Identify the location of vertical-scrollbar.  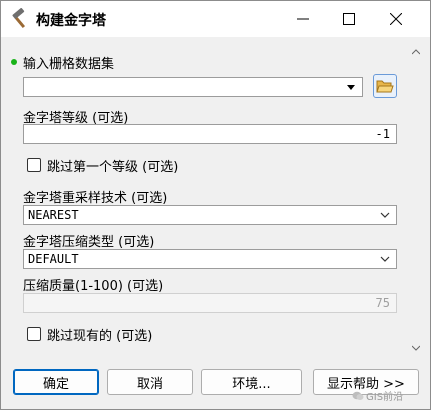
(416, 200).